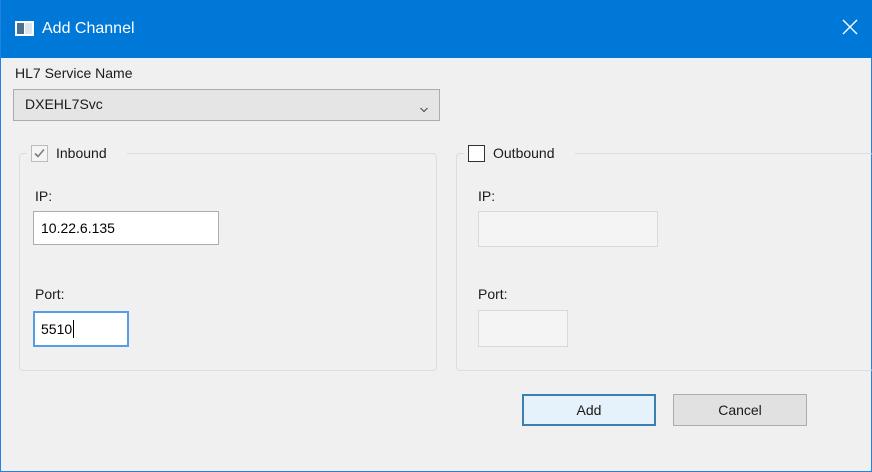 This screenshot has height=472, width=872. What do you see at coordinates (50, 294) in the screenshot?
I see `inbound-port-label: Port:` at bounding box center [50, 294].